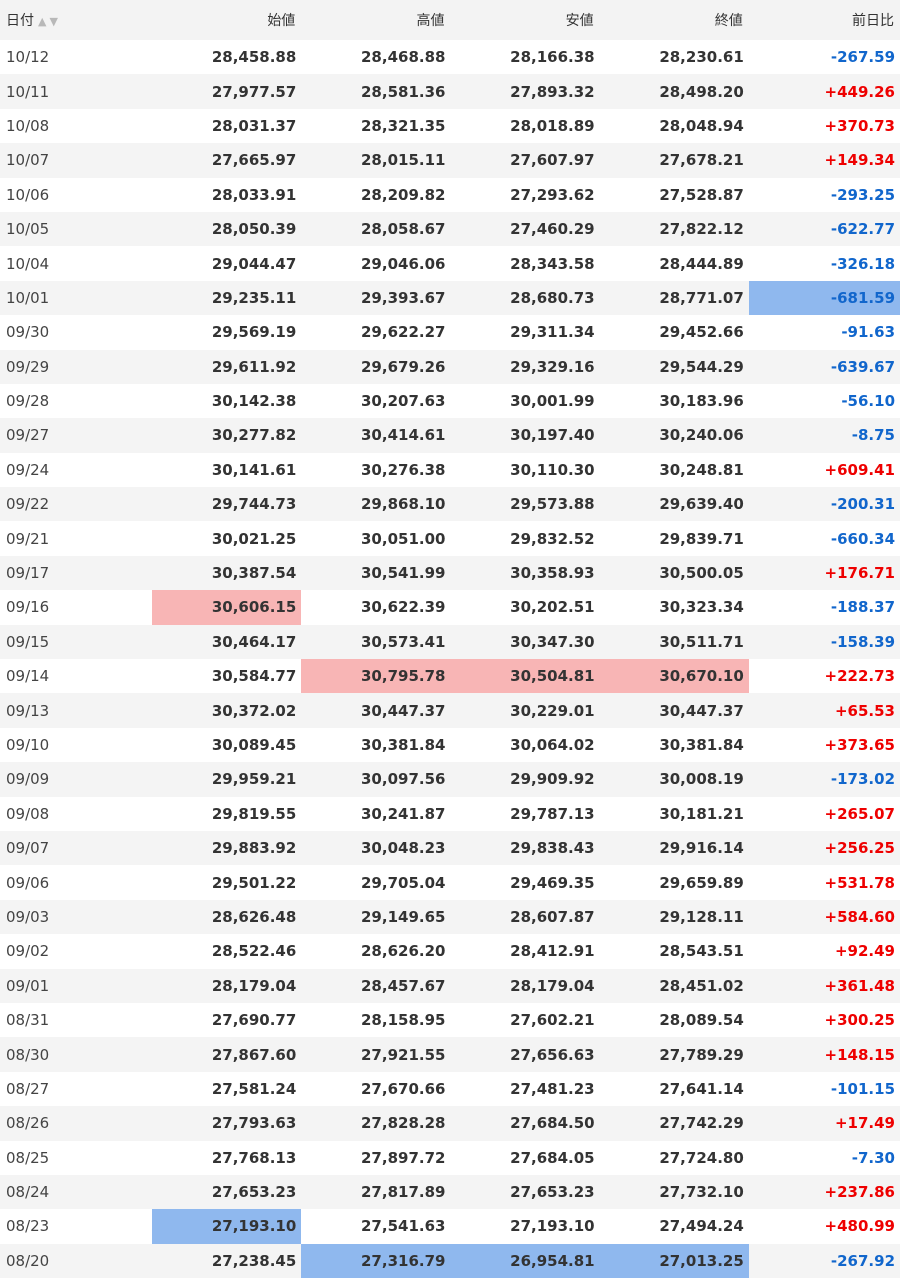 This screenshot has height=1280, width=900. I want to click on low-cell: 27,684.50, so click(552, 1123).